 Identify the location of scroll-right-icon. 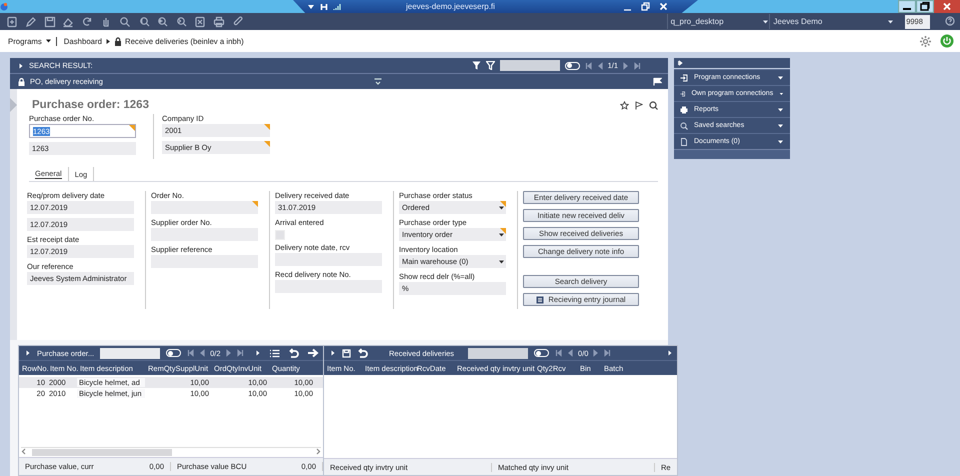
(318, 451).